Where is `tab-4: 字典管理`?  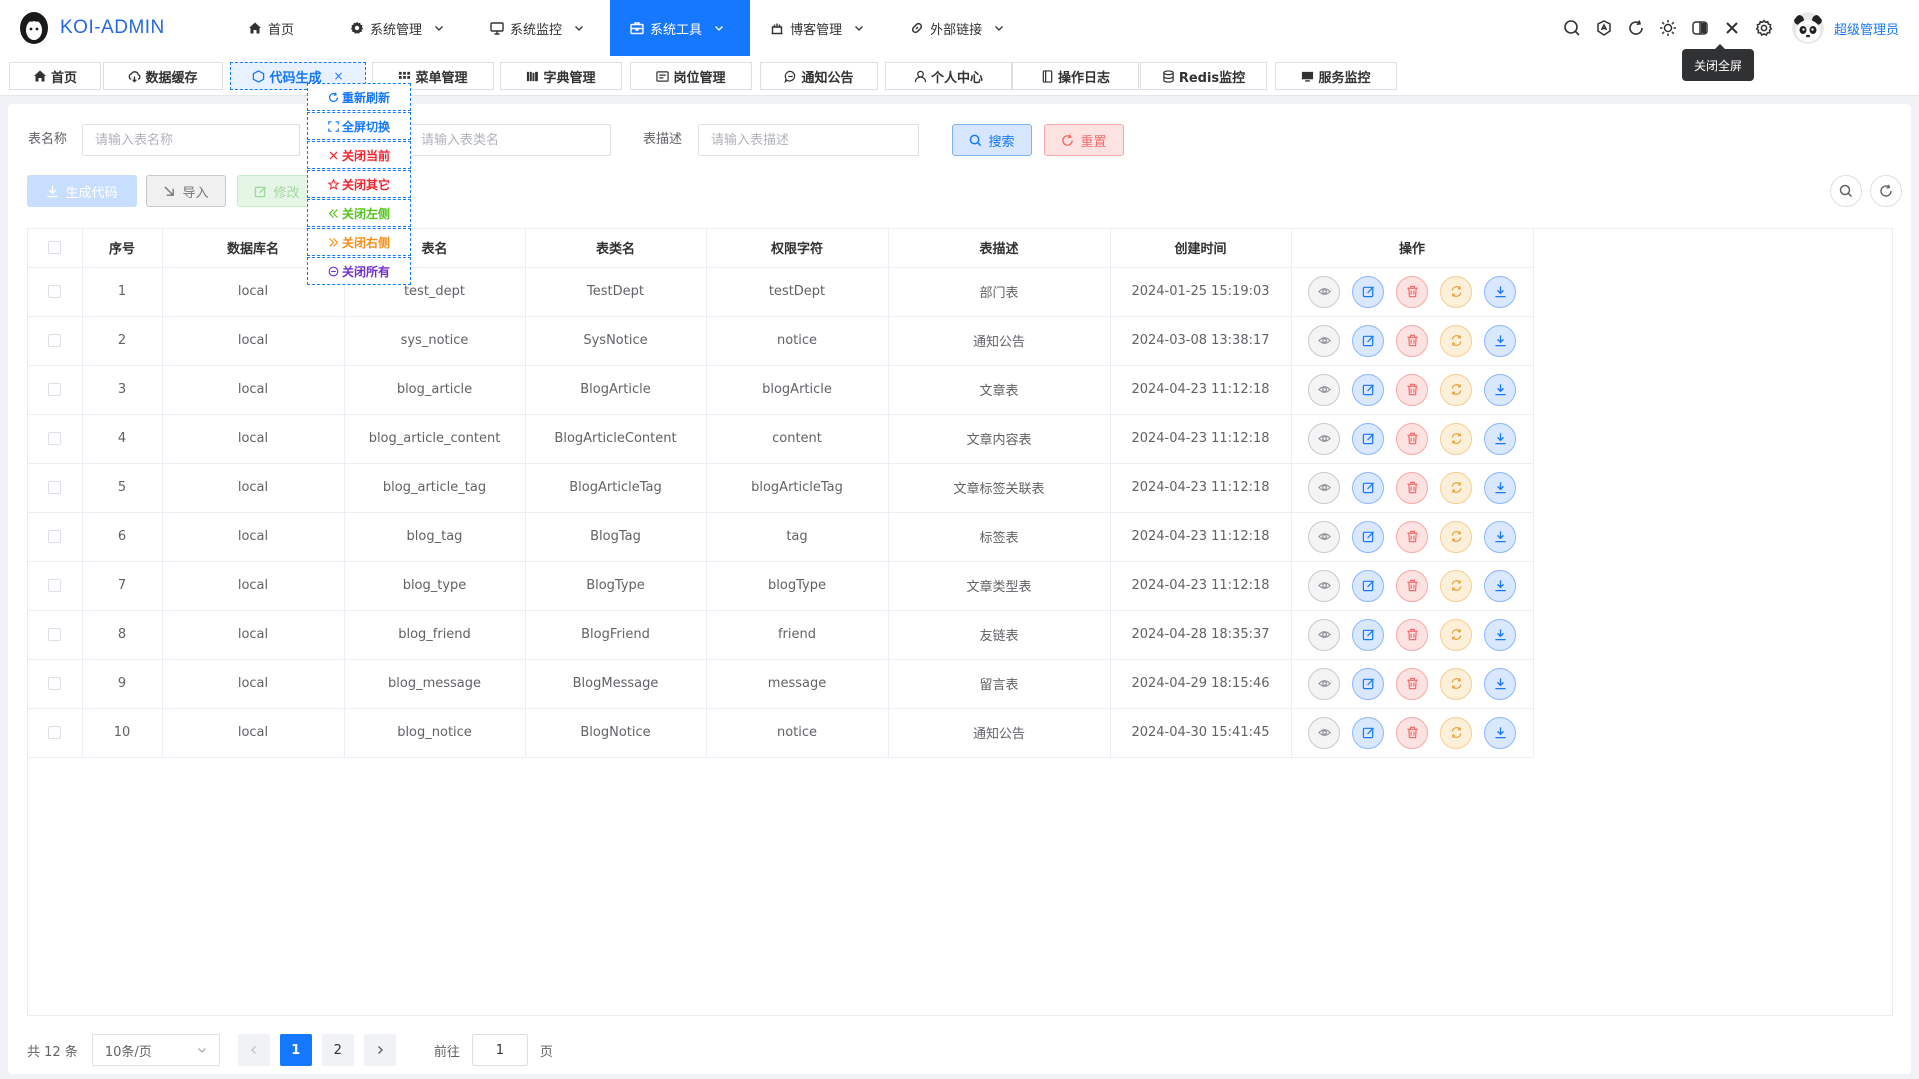 tab-4: 字典管理 is located at coordinates (561, 76).